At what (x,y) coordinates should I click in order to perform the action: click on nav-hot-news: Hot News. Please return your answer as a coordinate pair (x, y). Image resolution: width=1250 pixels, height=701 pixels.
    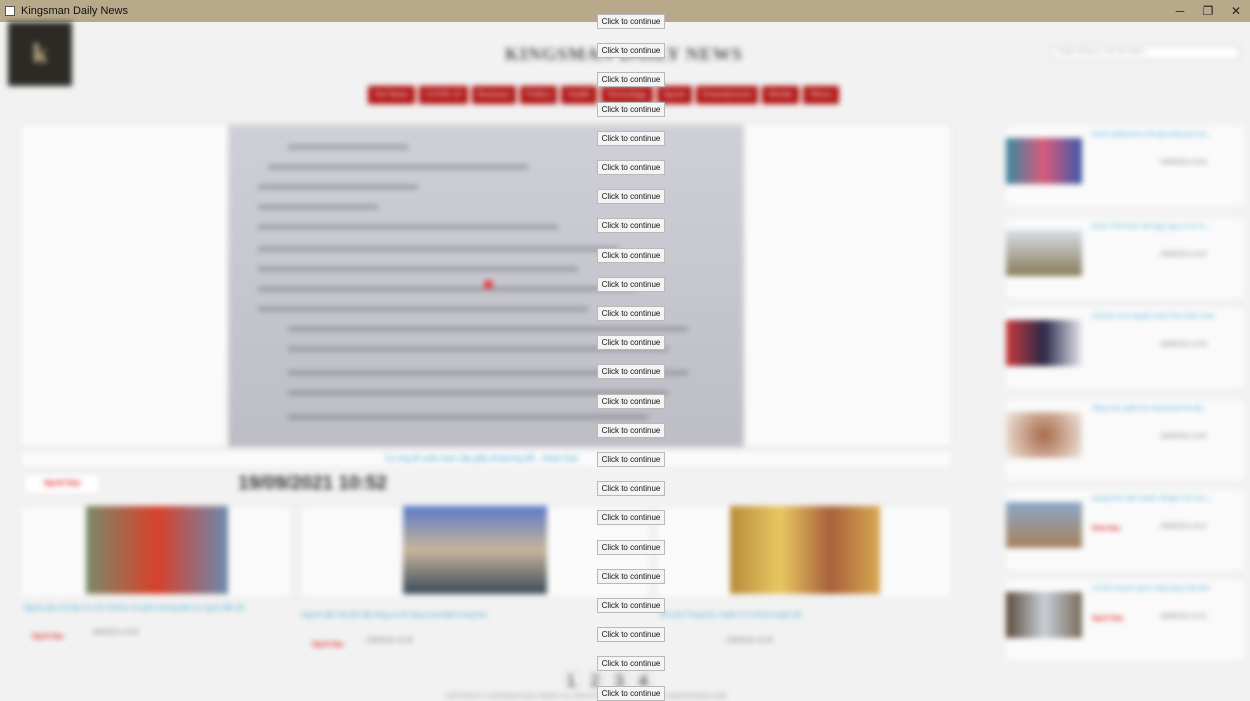
    Looking at the image, I should click on (391, 95).